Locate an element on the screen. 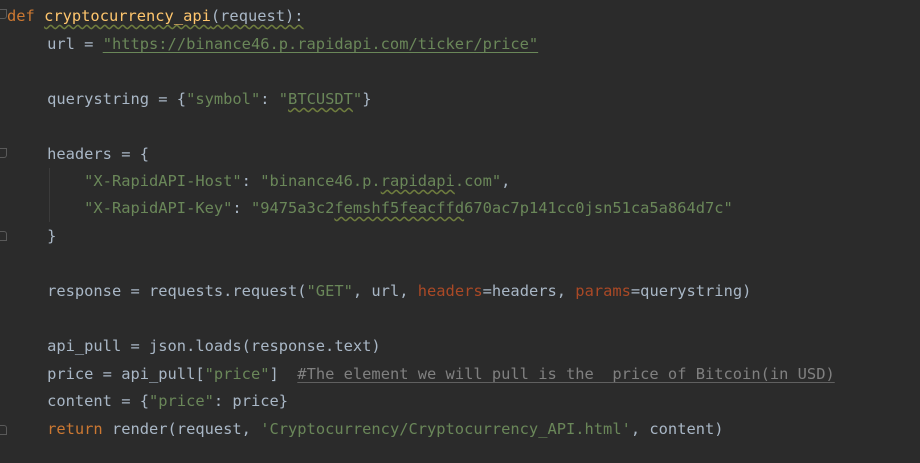 The width and height of the screenshot is (920, 463). fold-marker-def is located at coordinates (3, 14).